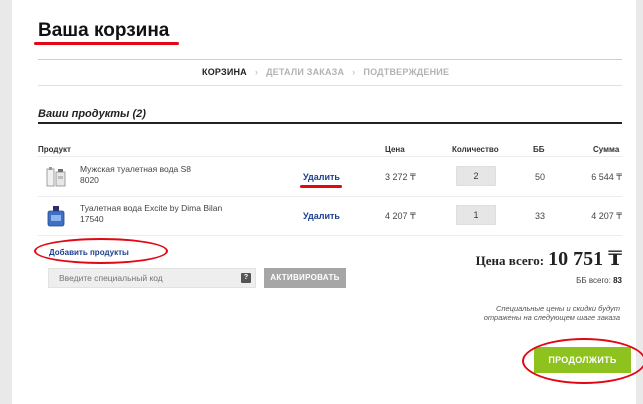 The height and width of the screenshot is (404, 643). What do you see at coordinates (510, 260) in the screenshot?
I see `total-label: Цена всего:` at bounding box center [510, 260].